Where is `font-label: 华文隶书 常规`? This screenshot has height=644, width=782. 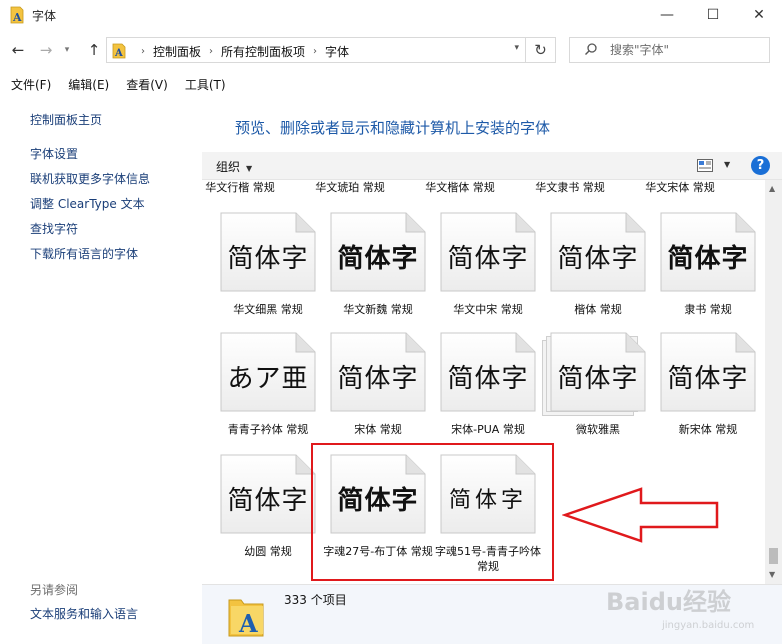 font-label: 华文隶书 常规 is located at coordinates (570, 187).